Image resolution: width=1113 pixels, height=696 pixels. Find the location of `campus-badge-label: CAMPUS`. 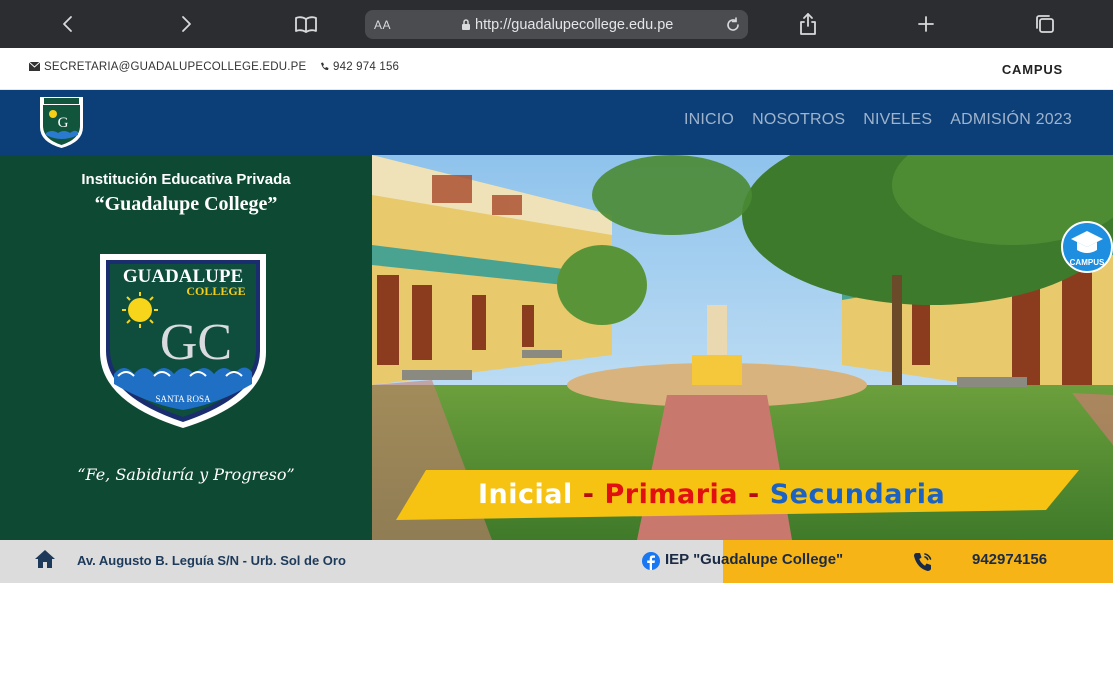

campus-badge-label: CAMPUS is located at coordinates (1087, 262).